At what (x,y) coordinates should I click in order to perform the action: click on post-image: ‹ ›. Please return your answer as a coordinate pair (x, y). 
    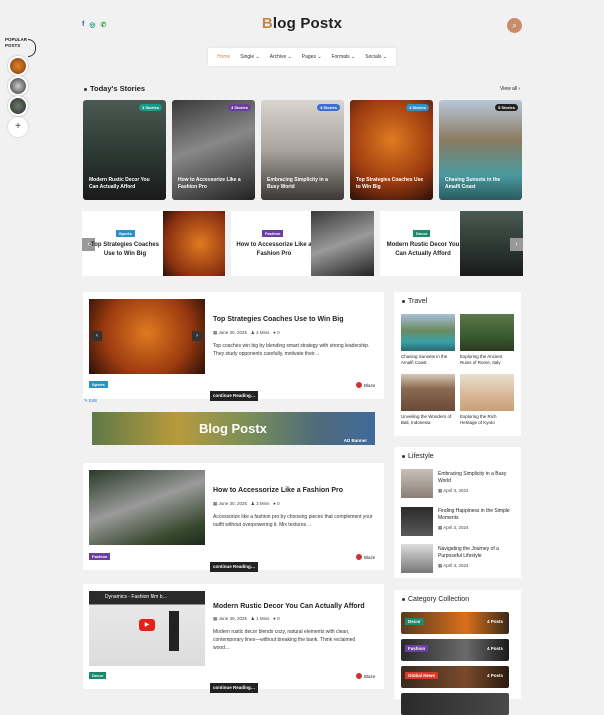
    Looking at the image, I should click on (147, 336).